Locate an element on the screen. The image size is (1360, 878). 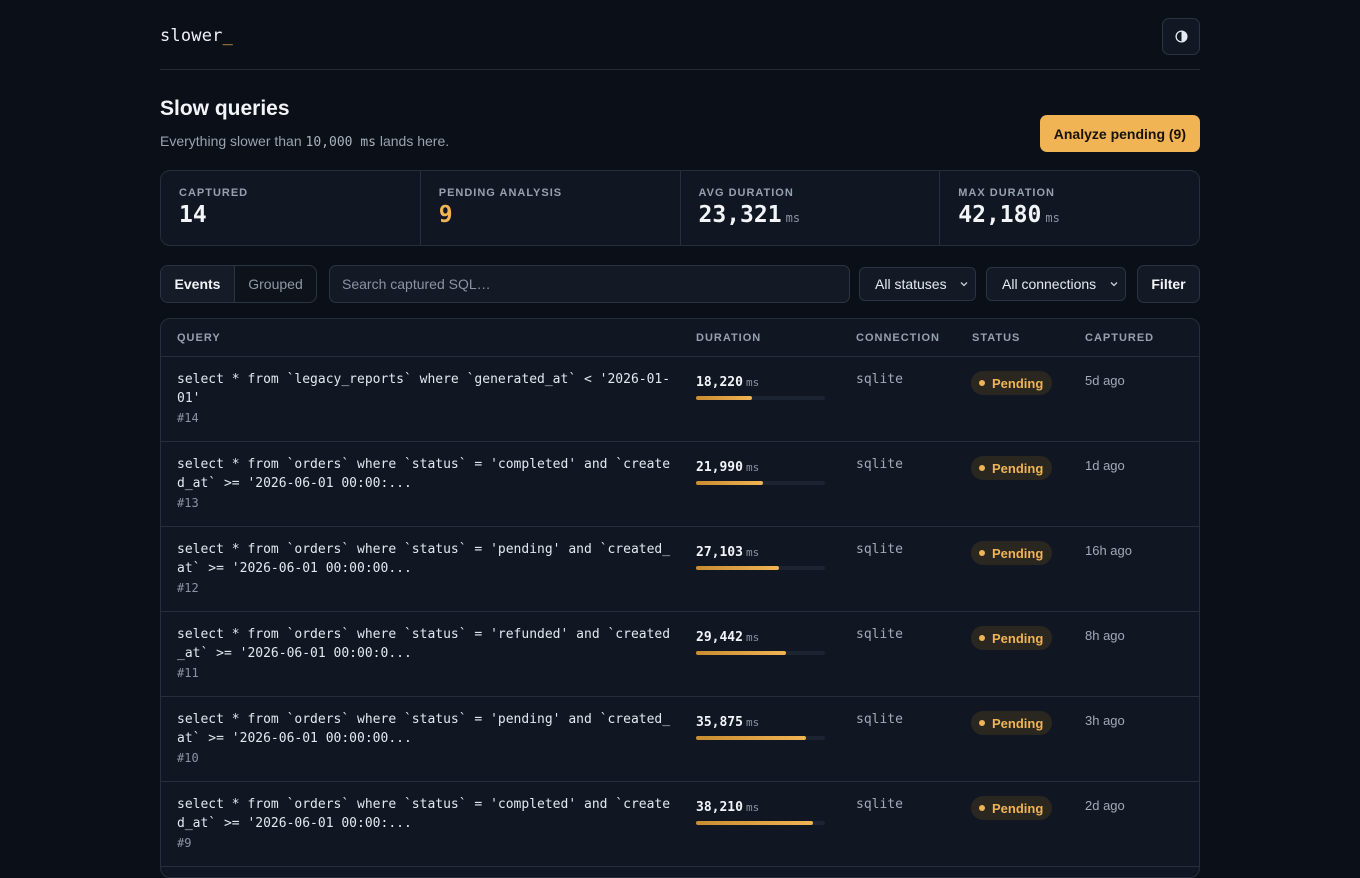
stat-pending-analysis: PENDING ANALYSIS 9 is located at coordinates (551, 208).